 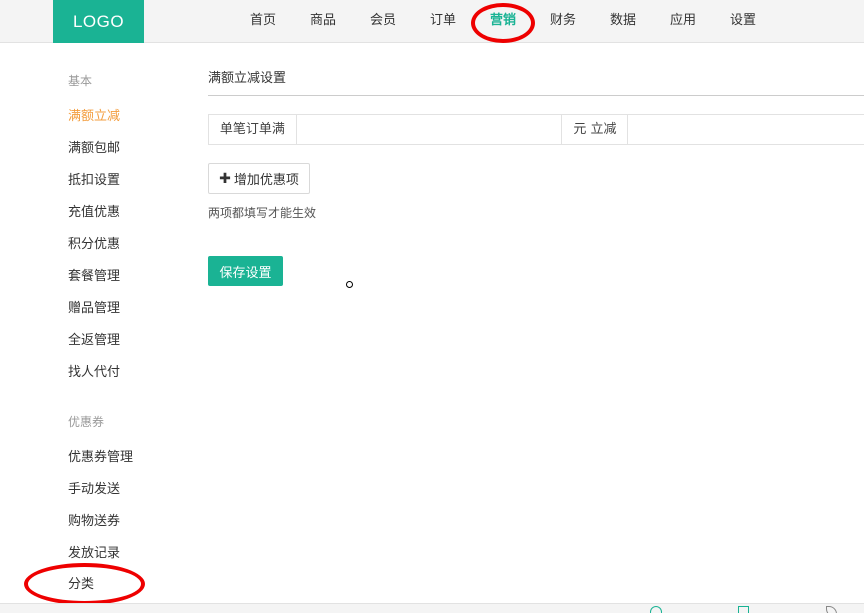 What do you see at coordinates (94, 242) in the screenshot?
I see `sidebar-item-points: 积分优惠` at bounding box center [94, 242].